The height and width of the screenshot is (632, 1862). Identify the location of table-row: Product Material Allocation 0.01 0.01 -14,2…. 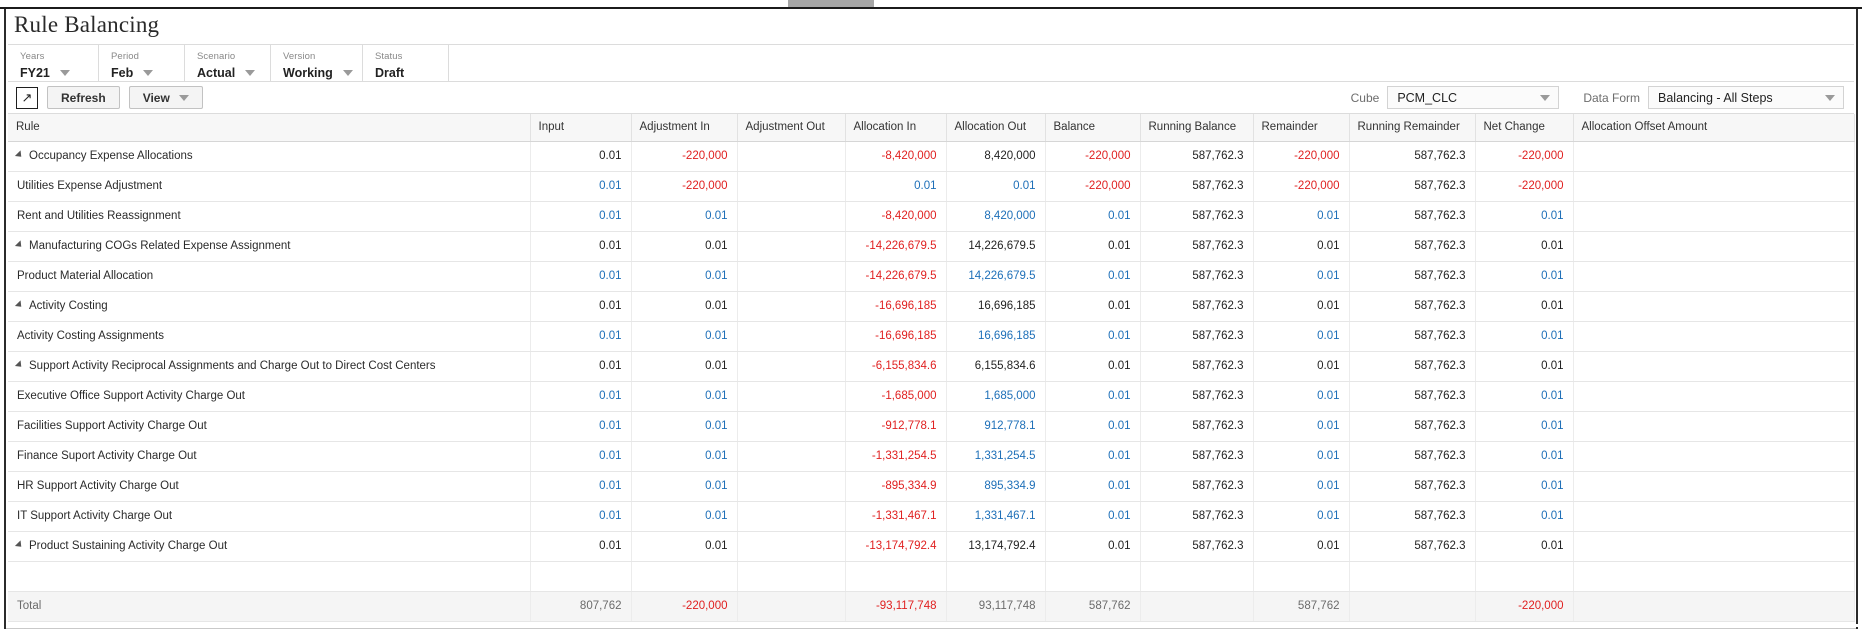
(931, 276).